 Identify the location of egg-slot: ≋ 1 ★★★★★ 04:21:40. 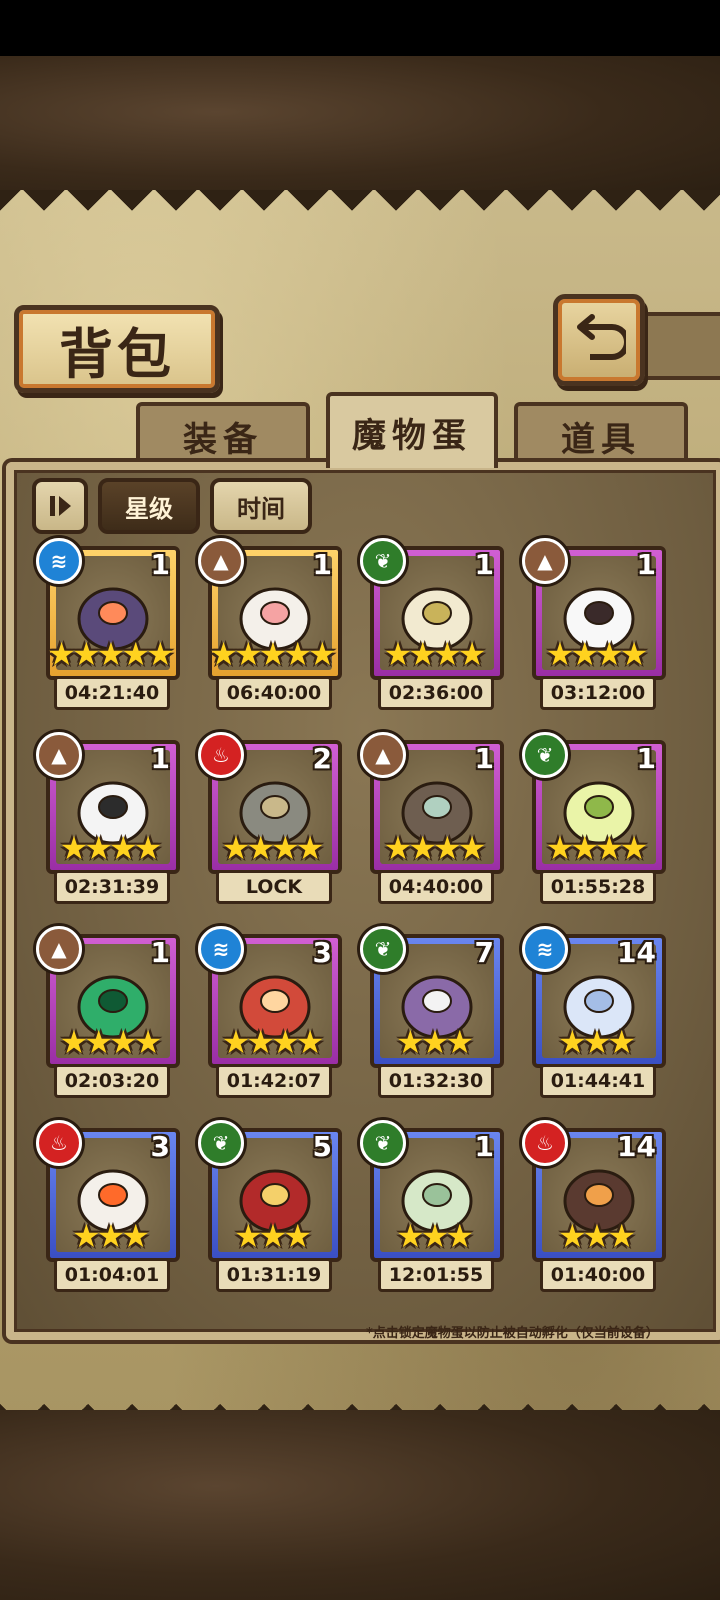
(109, 624).